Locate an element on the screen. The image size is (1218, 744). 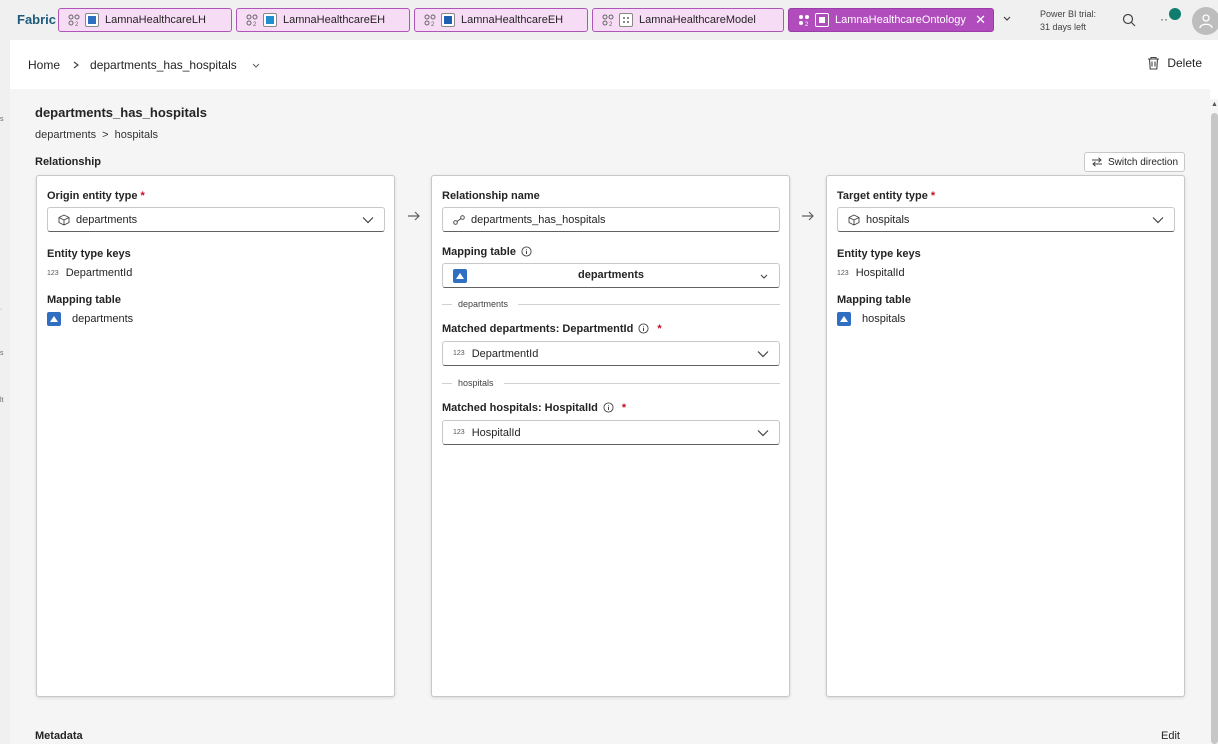
origin-entity-value: departments is located at coordinates (107, 219).